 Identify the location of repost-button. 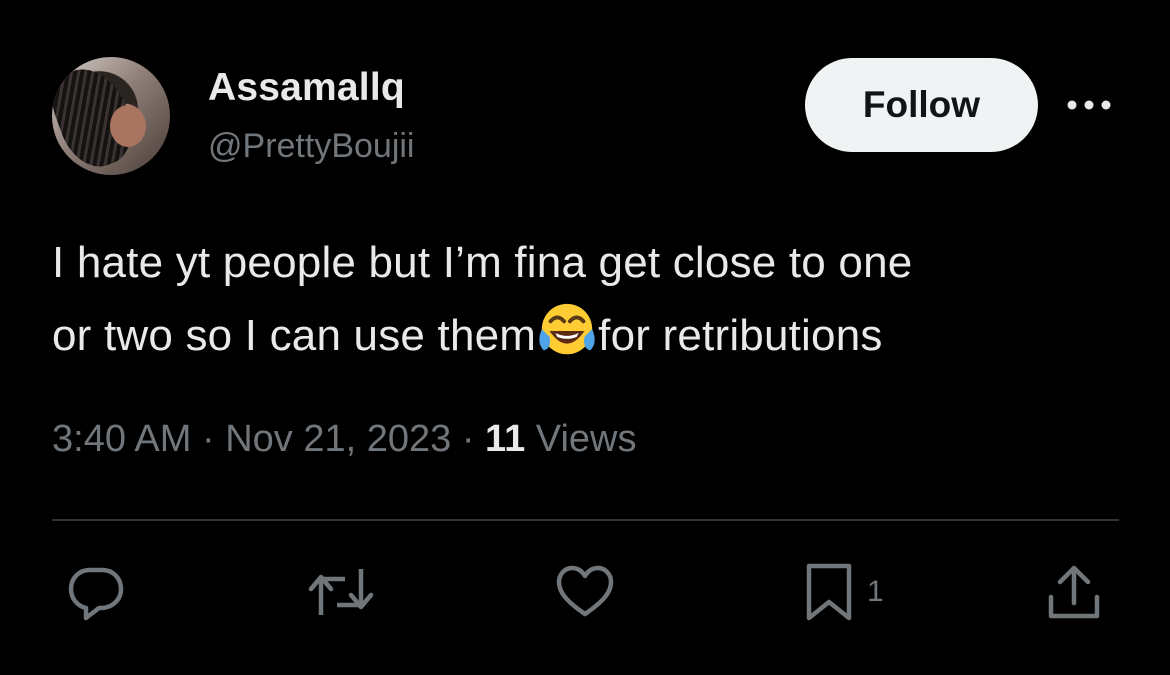
(341, 592).